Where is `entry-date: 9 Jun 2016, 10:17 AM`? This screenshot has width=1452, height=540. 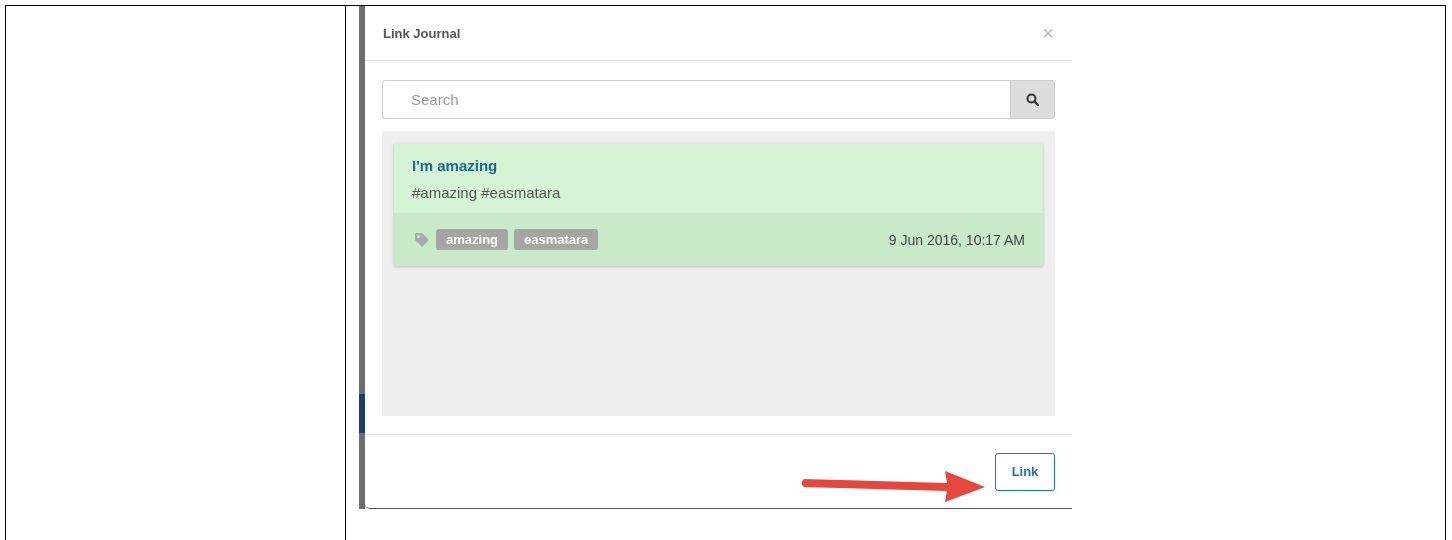 entry-date: 9 Jun 2016, 10:17 AM is located at coordinates (956, 239).